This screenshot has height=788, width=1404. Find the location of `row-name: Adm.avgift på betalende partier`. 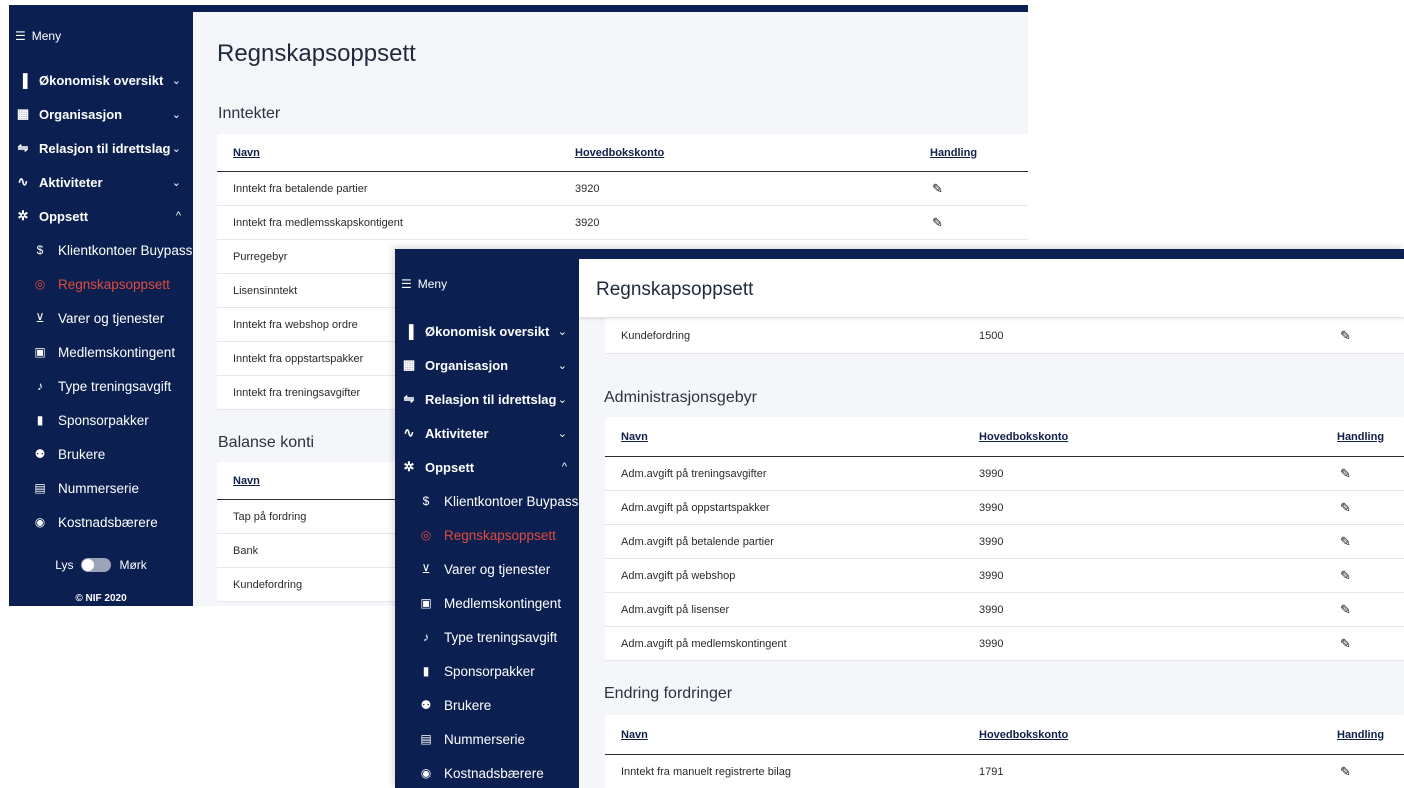

row-name: Adm.avgift på betalende partier is located at coordinates (697, 541).